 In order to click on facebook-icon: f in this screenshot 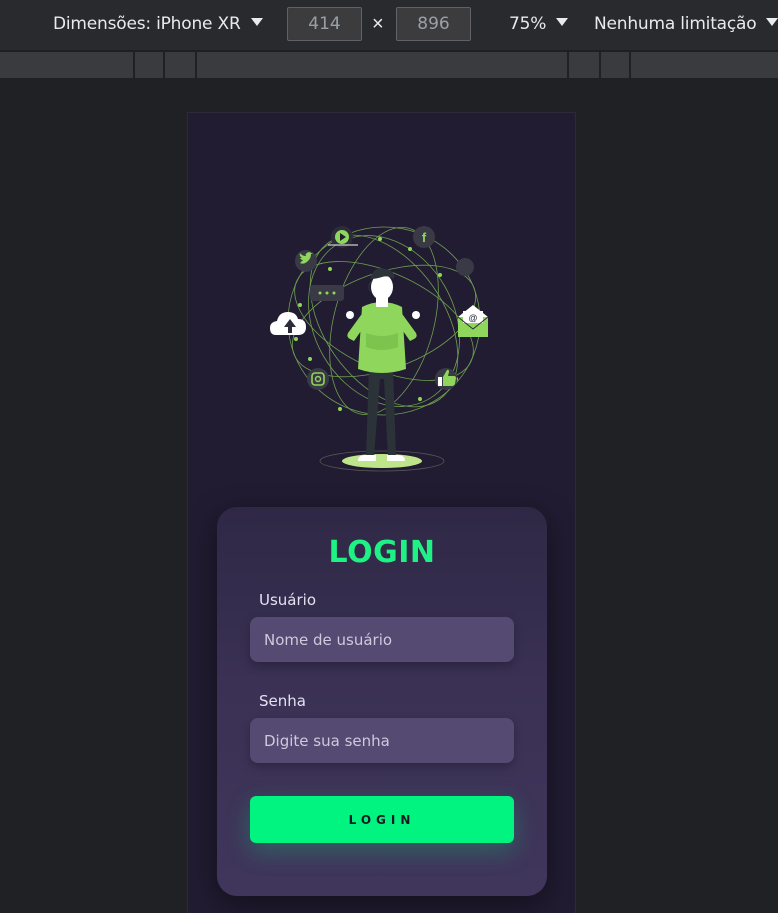, I will do `click(424, 237)`.